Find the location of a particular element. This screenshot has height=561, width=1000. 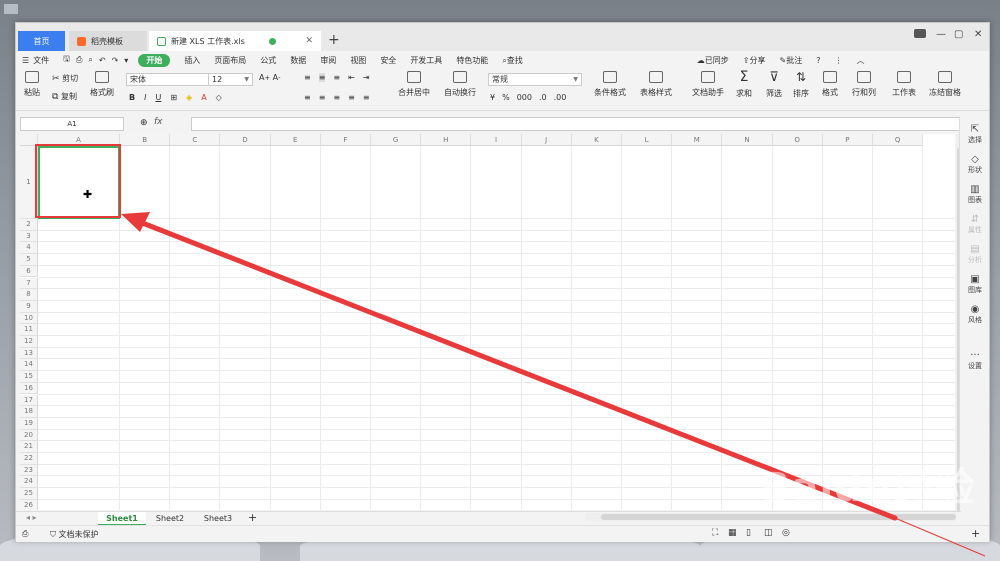

arrow-tail is located at coordinates (940, 537).